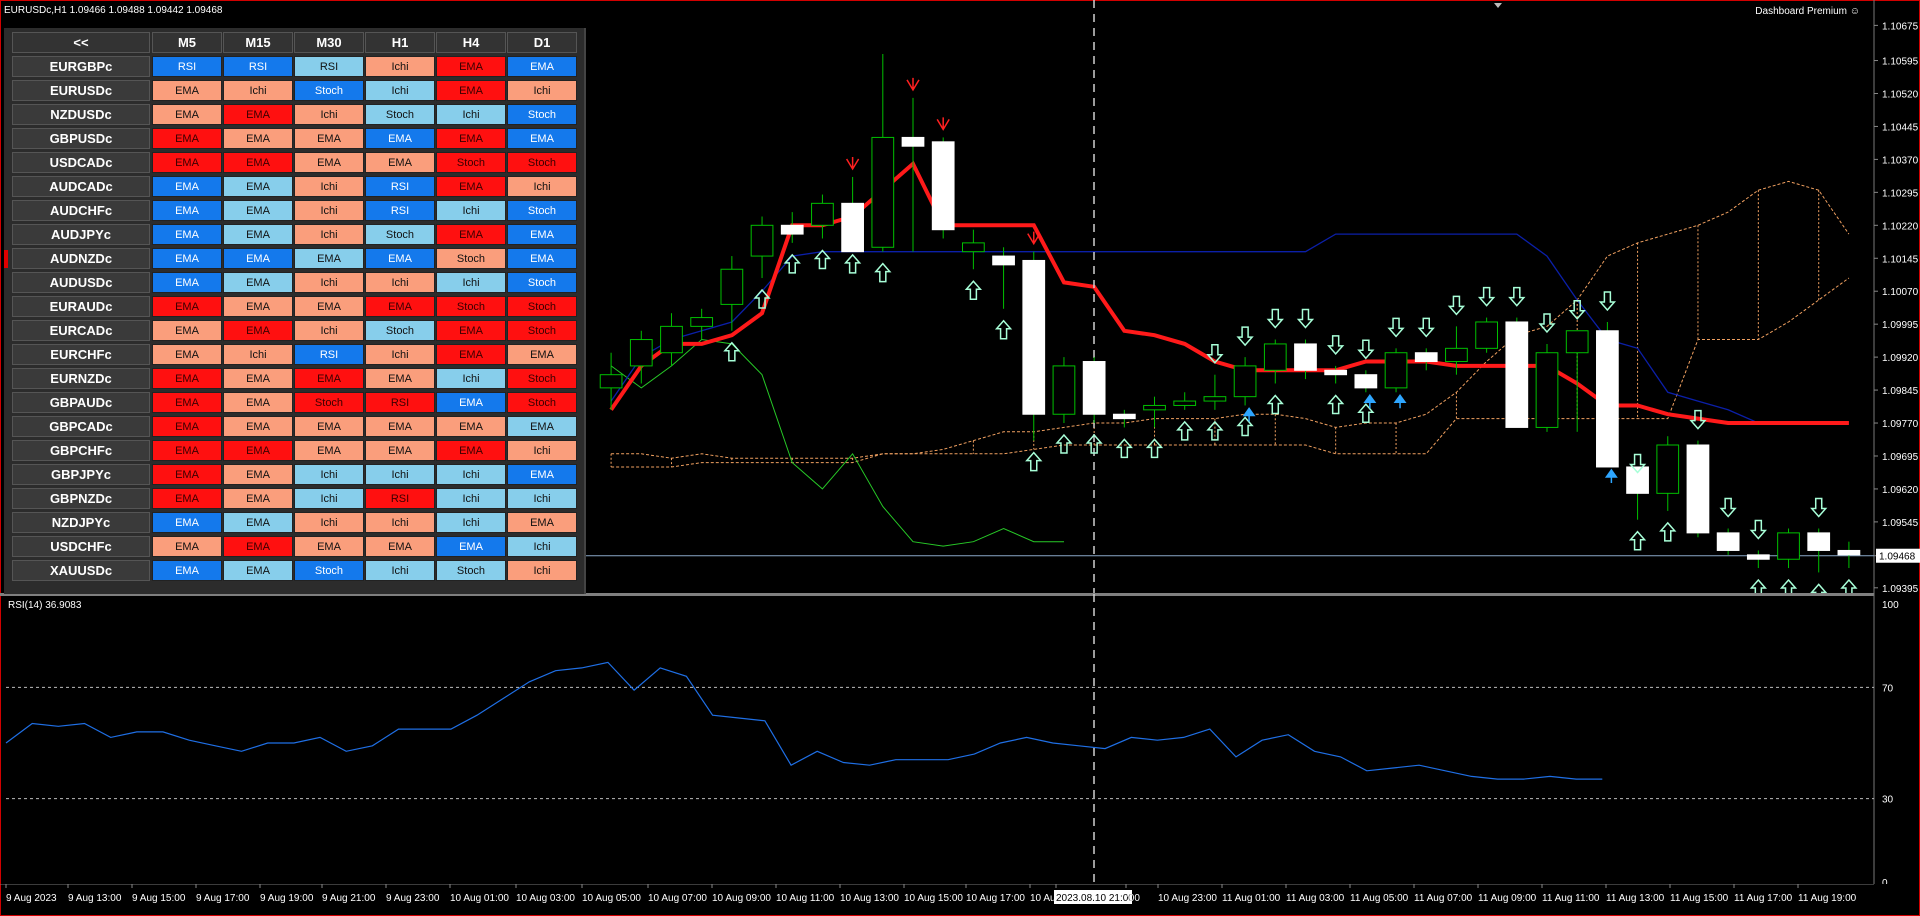 The width and height of the screenshot is (1920, 916). I want to click on symbol-label: NZDJPYc, so click(81, 522).